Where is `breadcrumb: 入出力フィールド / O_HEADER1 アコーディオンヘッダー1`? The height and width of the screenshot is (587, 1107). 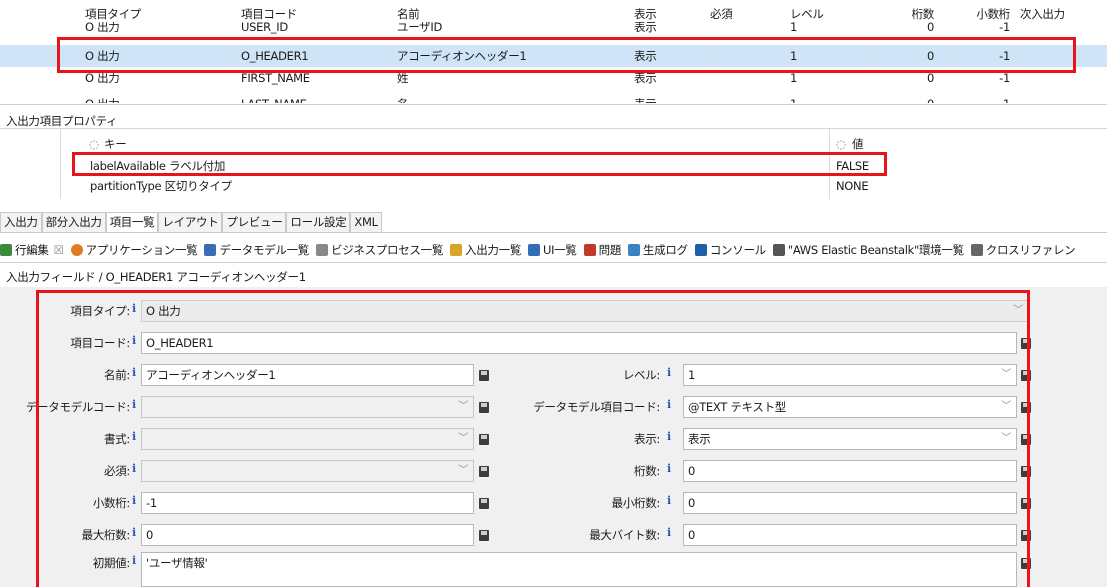
breadcrumb: 入出力フィールド / O_HEADER1 アコーディオンヘッダー1 is located at coordinates (156, 277).